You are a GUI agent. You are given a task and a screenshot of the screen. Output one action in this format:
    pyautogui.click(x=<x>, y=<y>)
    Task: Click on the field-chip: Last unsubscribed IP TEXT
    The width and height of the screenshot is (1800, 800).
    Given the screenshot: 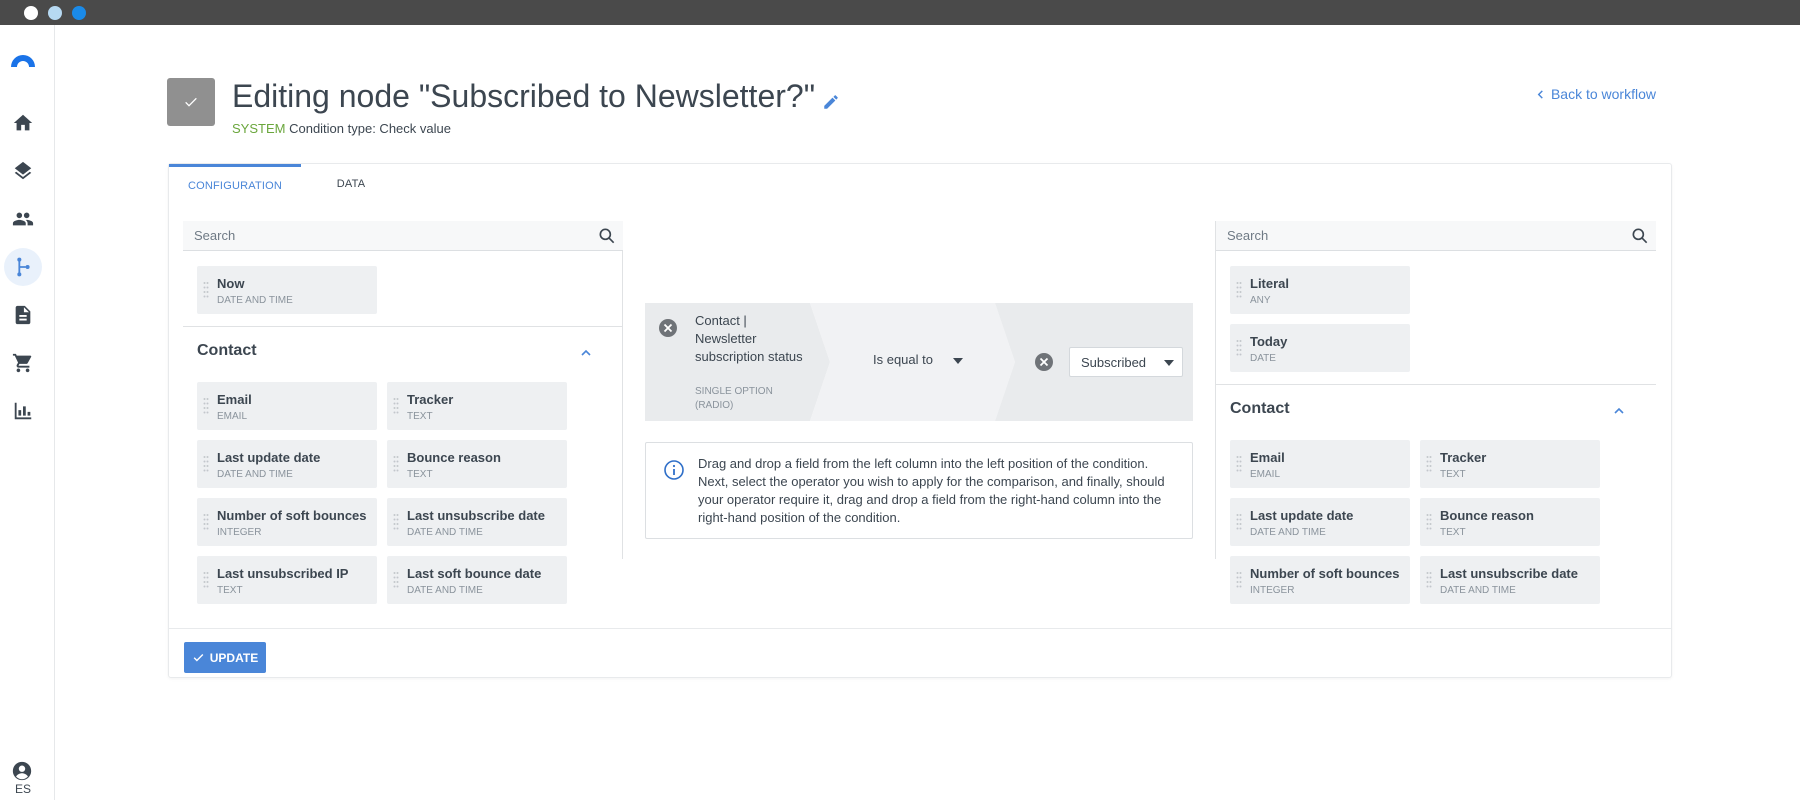 What is the action you would take?
    pyautogui.click(x=287, y=580)
    